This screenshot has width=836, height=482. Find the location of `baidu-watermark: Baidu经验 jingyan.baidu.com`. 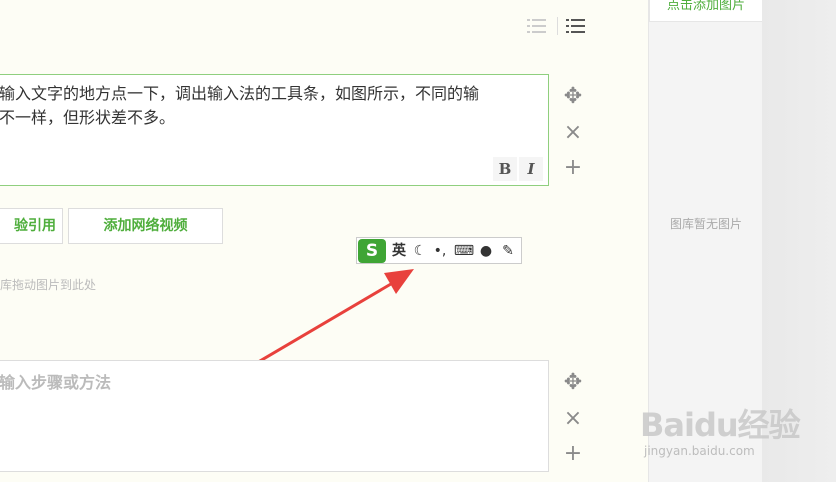

baidu-watermark: Baidu经验 jingyan.baidu.com is located at coordinates (720, 432).